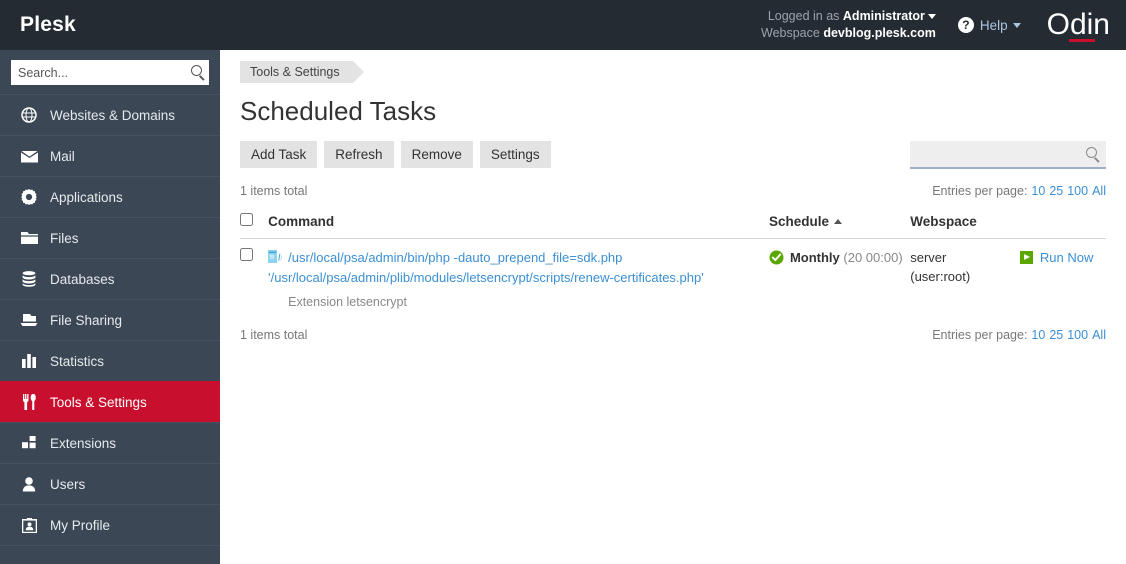 The image size is (1126, 564). I want to click on row-select-cell, so click(254, 279).